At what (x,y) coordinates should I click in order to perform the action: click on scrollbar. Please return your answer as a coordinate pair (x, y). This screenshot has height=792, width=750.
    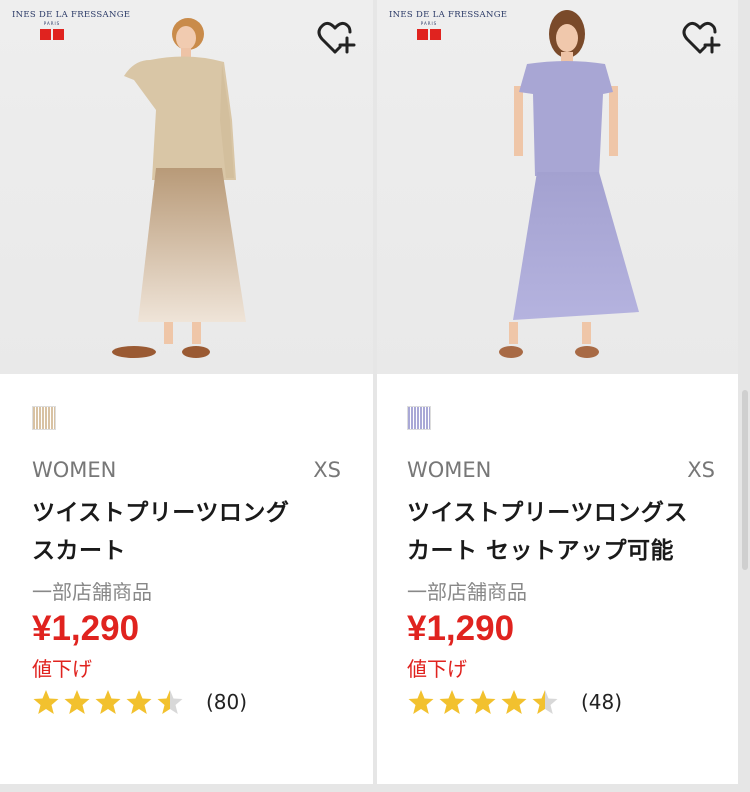
    Looking at the image, I should click on (745, 480).